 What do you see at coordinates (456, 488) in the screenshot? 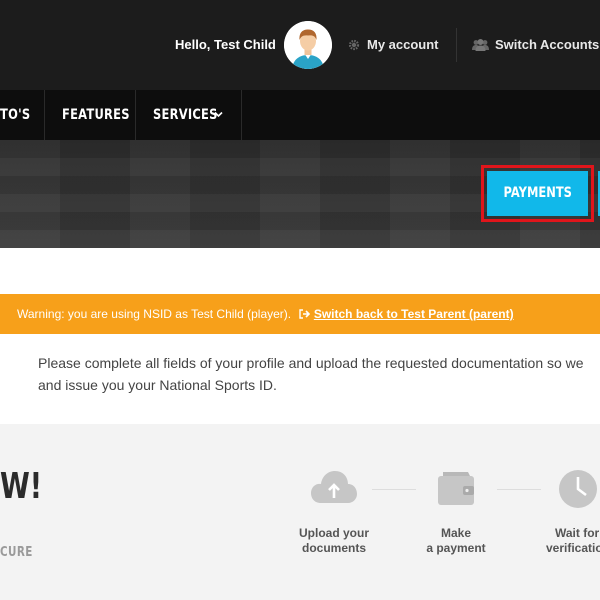
I see `wallet-icon` at bounding box center [456, 488].